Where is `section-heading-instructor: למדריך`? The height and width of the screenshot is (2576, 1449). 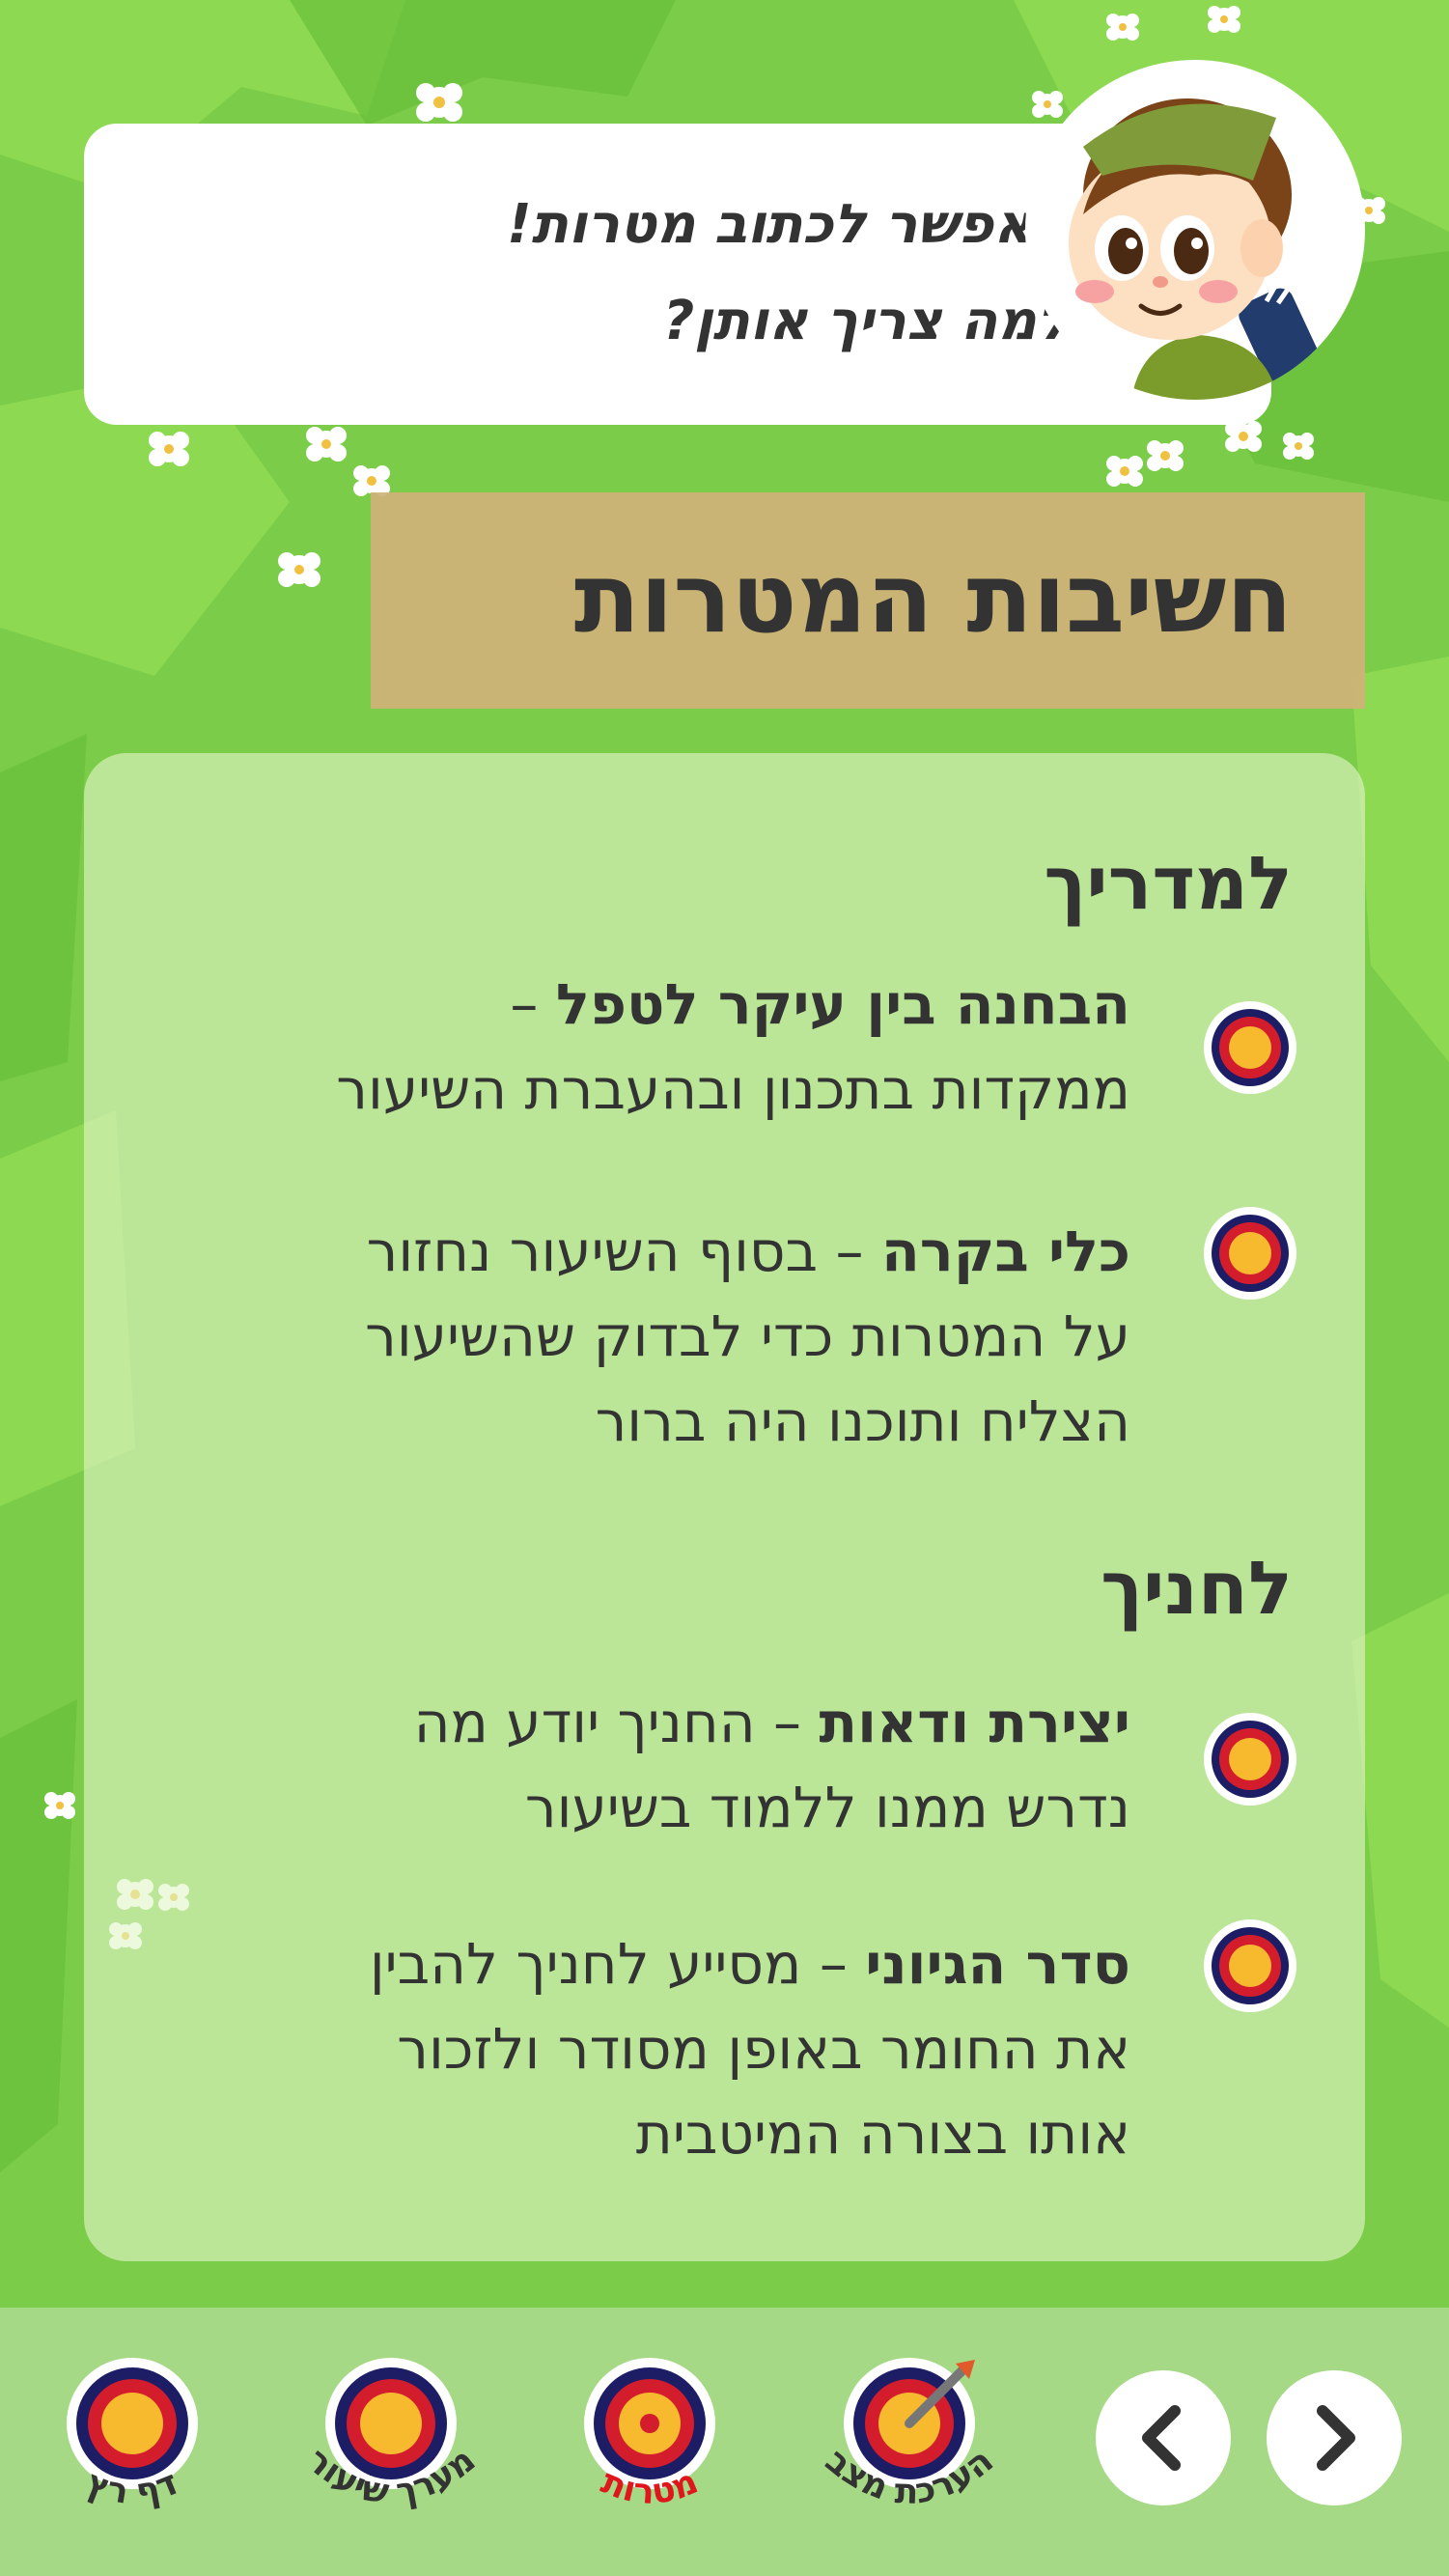
section-heading-instructor: למדריך is located at coordinates (1168, 883).